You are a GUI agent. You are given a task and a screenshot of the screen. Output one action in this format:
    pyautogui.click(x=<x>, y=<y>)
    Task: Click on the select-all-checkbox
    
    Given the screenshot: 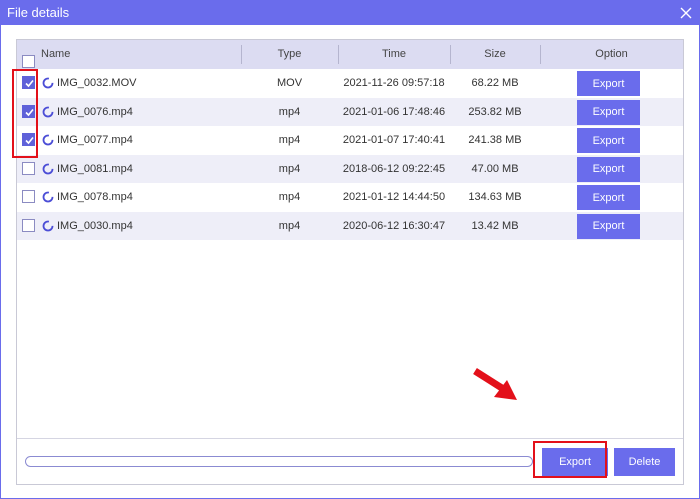 What is the action you would take?
    pyautogui.click(x=28, y=61)
    